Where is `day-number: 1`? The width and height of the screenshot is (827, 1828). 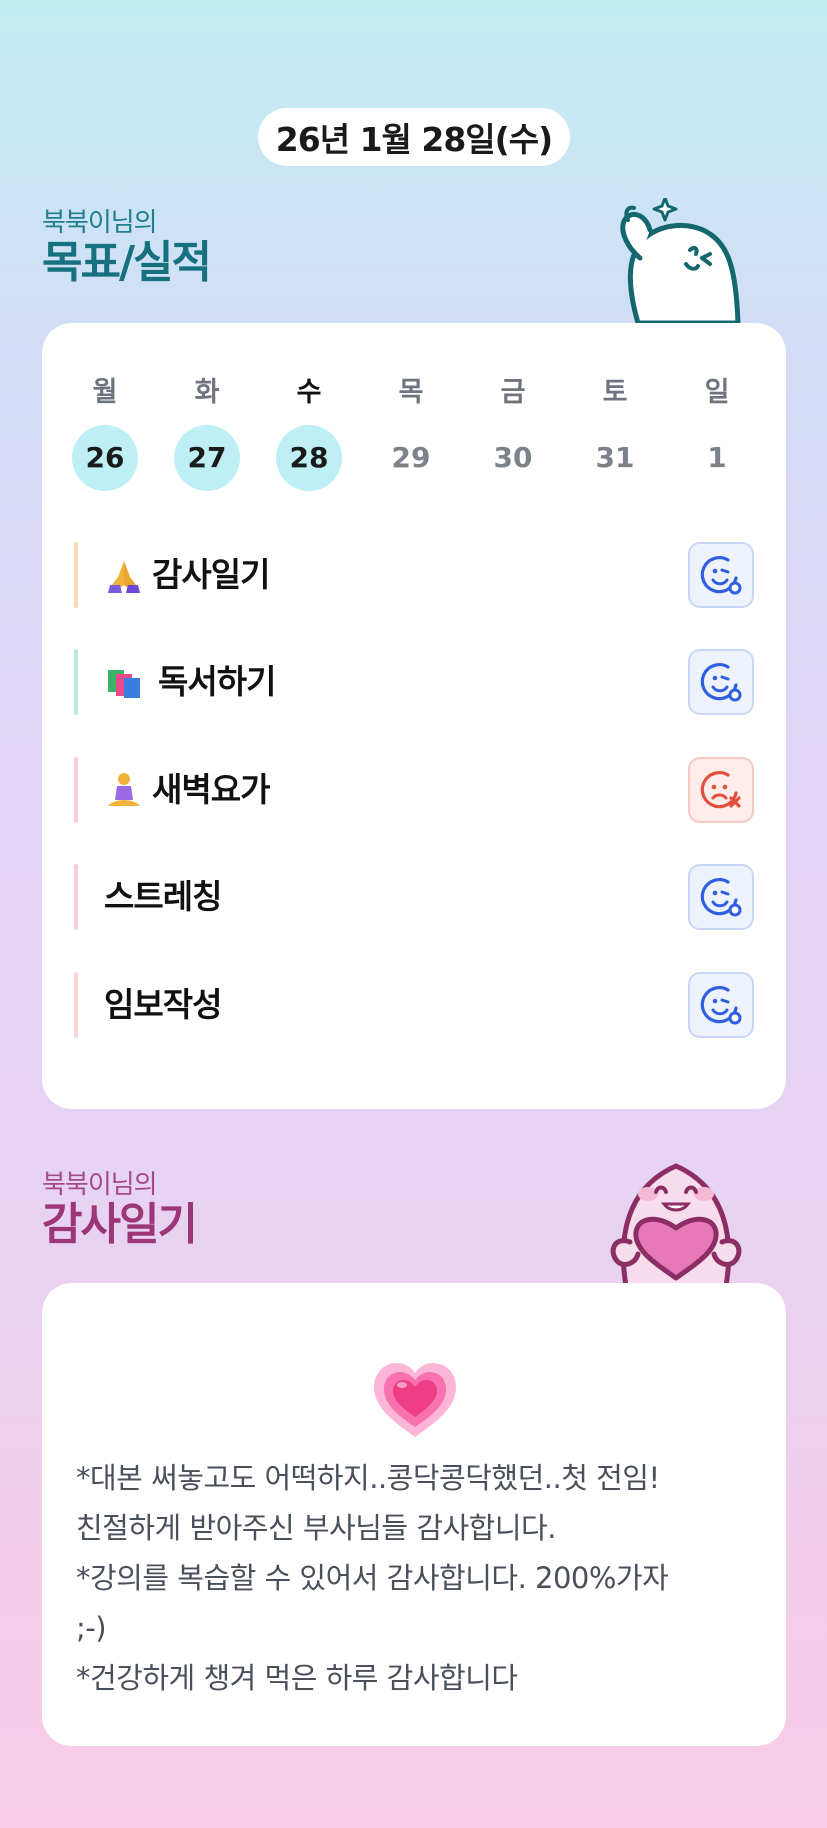
day-number: 1 is located at coordinates (717, 457).